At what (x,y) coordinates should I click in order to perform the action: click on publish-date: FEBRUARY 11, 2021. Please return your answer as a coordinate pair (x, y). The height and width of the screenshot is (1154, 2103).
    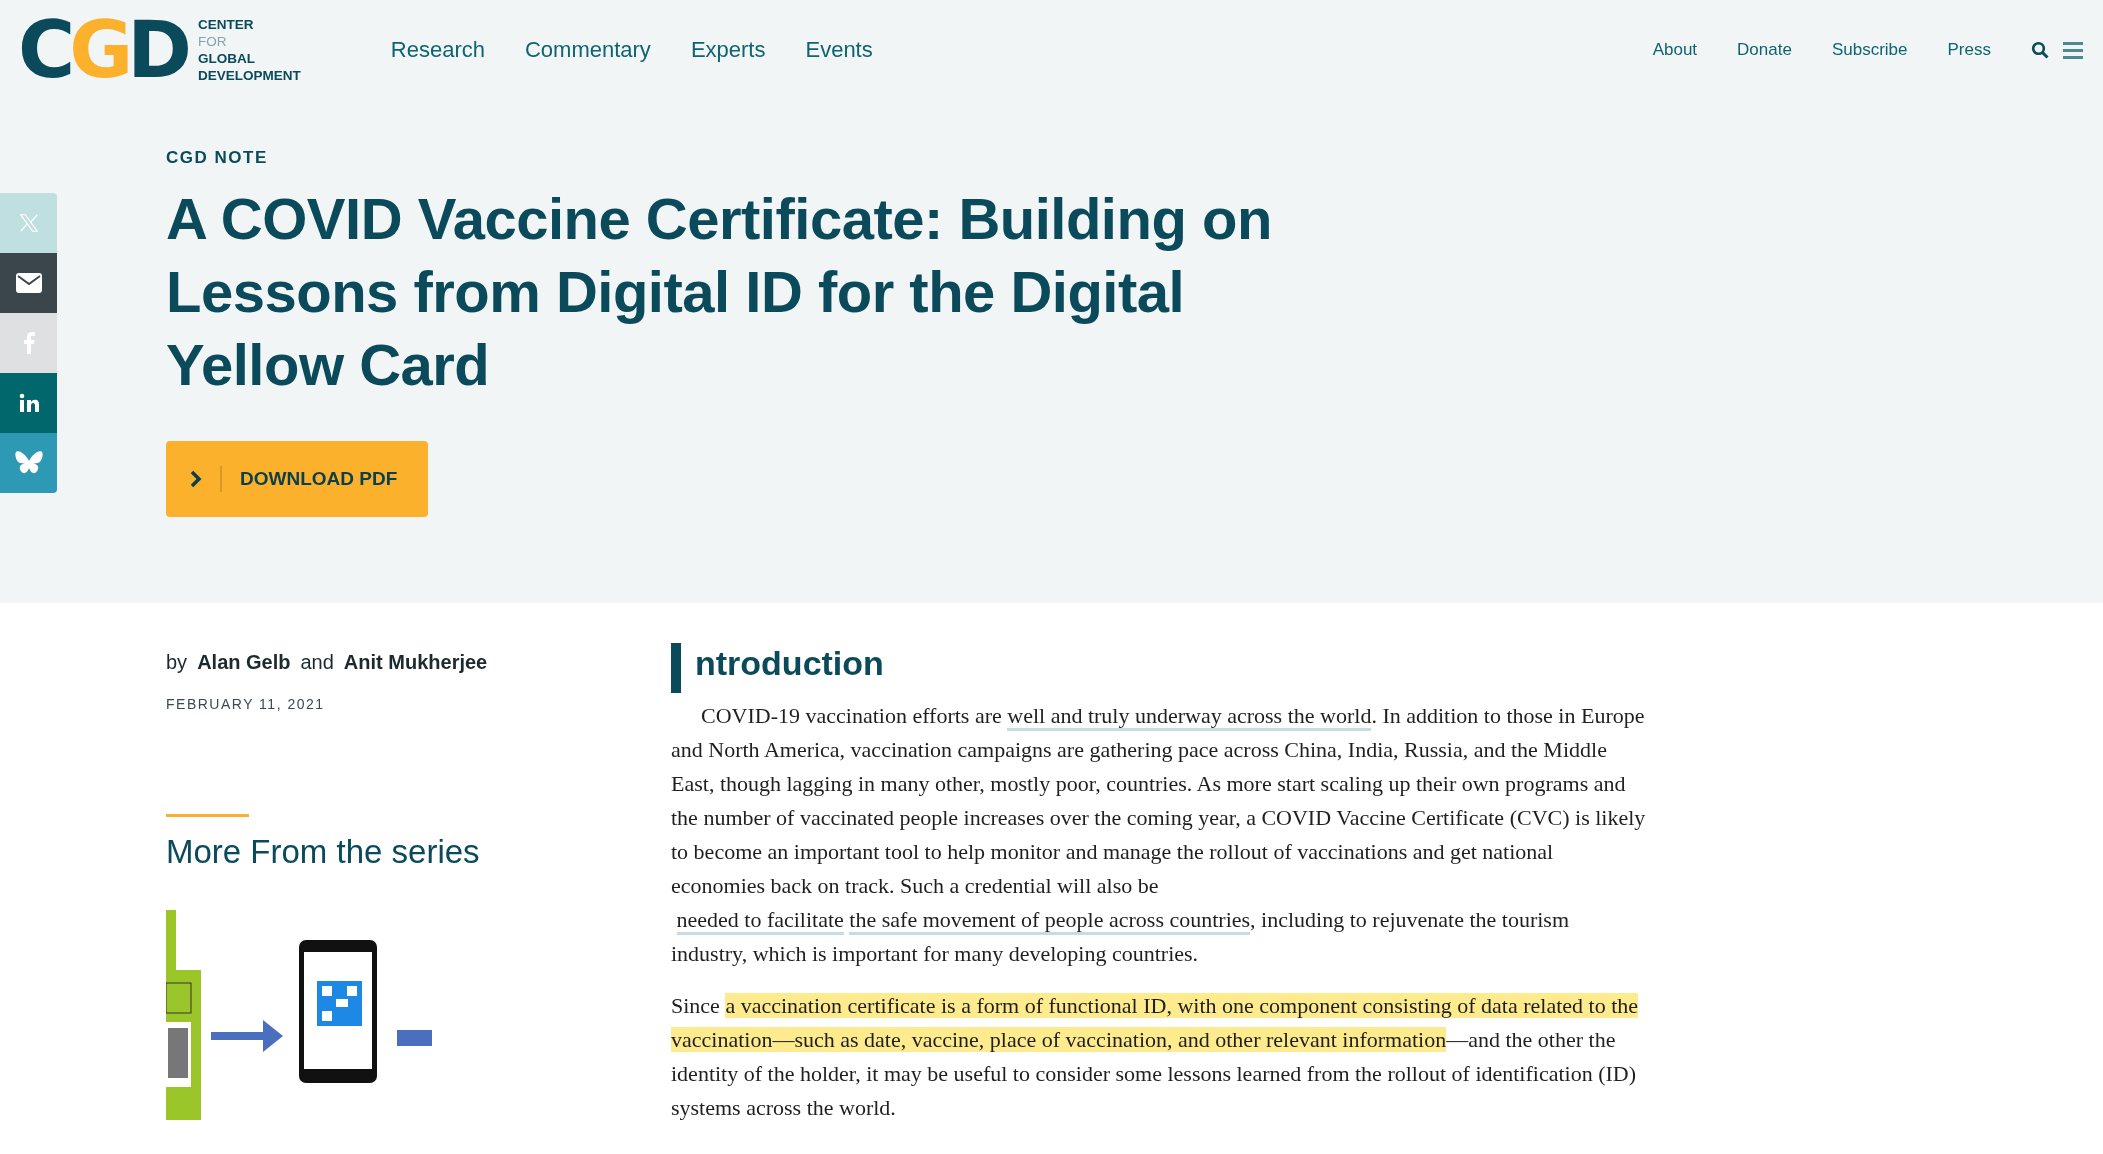
    Looking at the image, I should click on (246, 704).